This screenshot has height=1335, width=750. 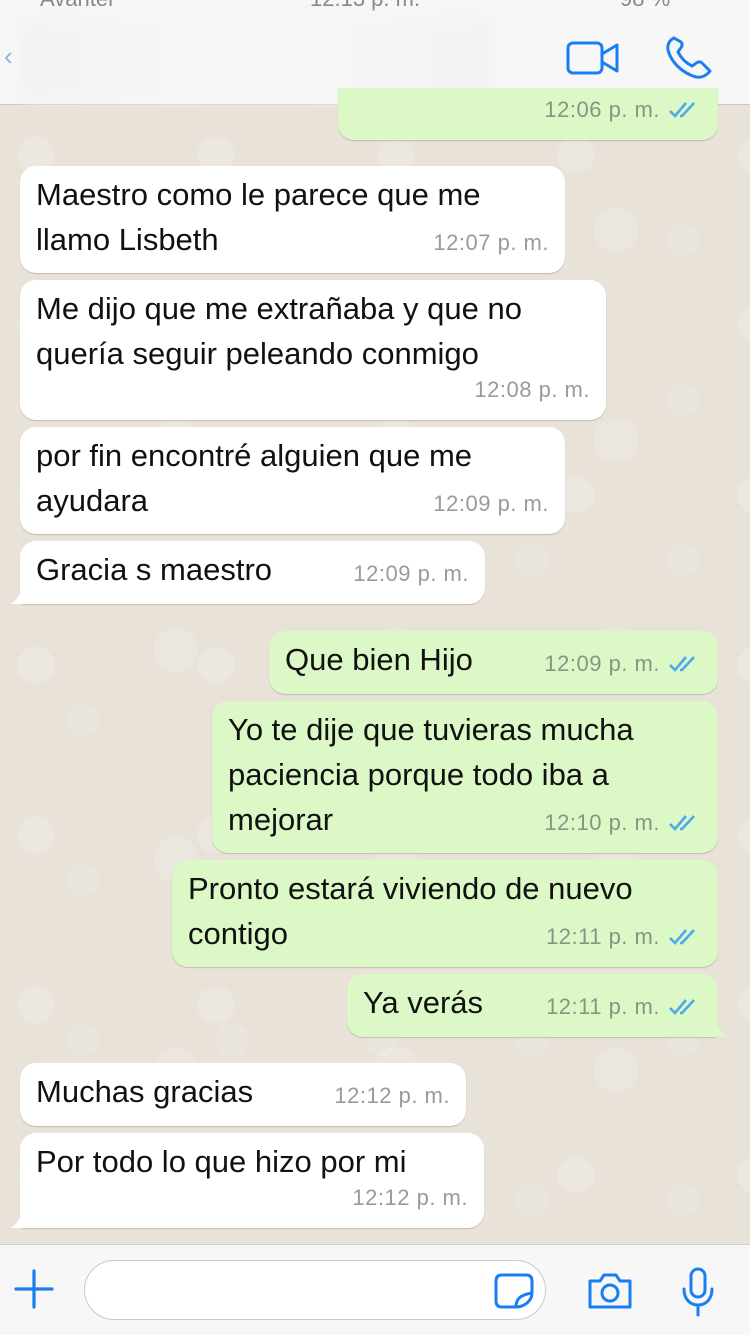 I want to click on plus-icon, so click(x=34, y=1289).